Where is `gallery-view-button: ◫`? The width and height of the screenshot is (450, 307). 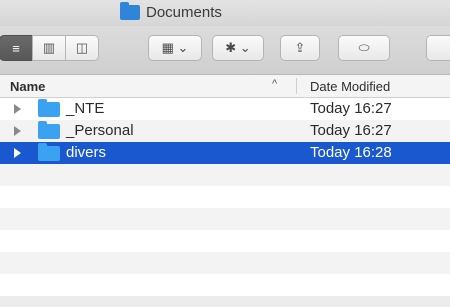
gallery-view-button: ◫ is located at coordinates (82, 48).